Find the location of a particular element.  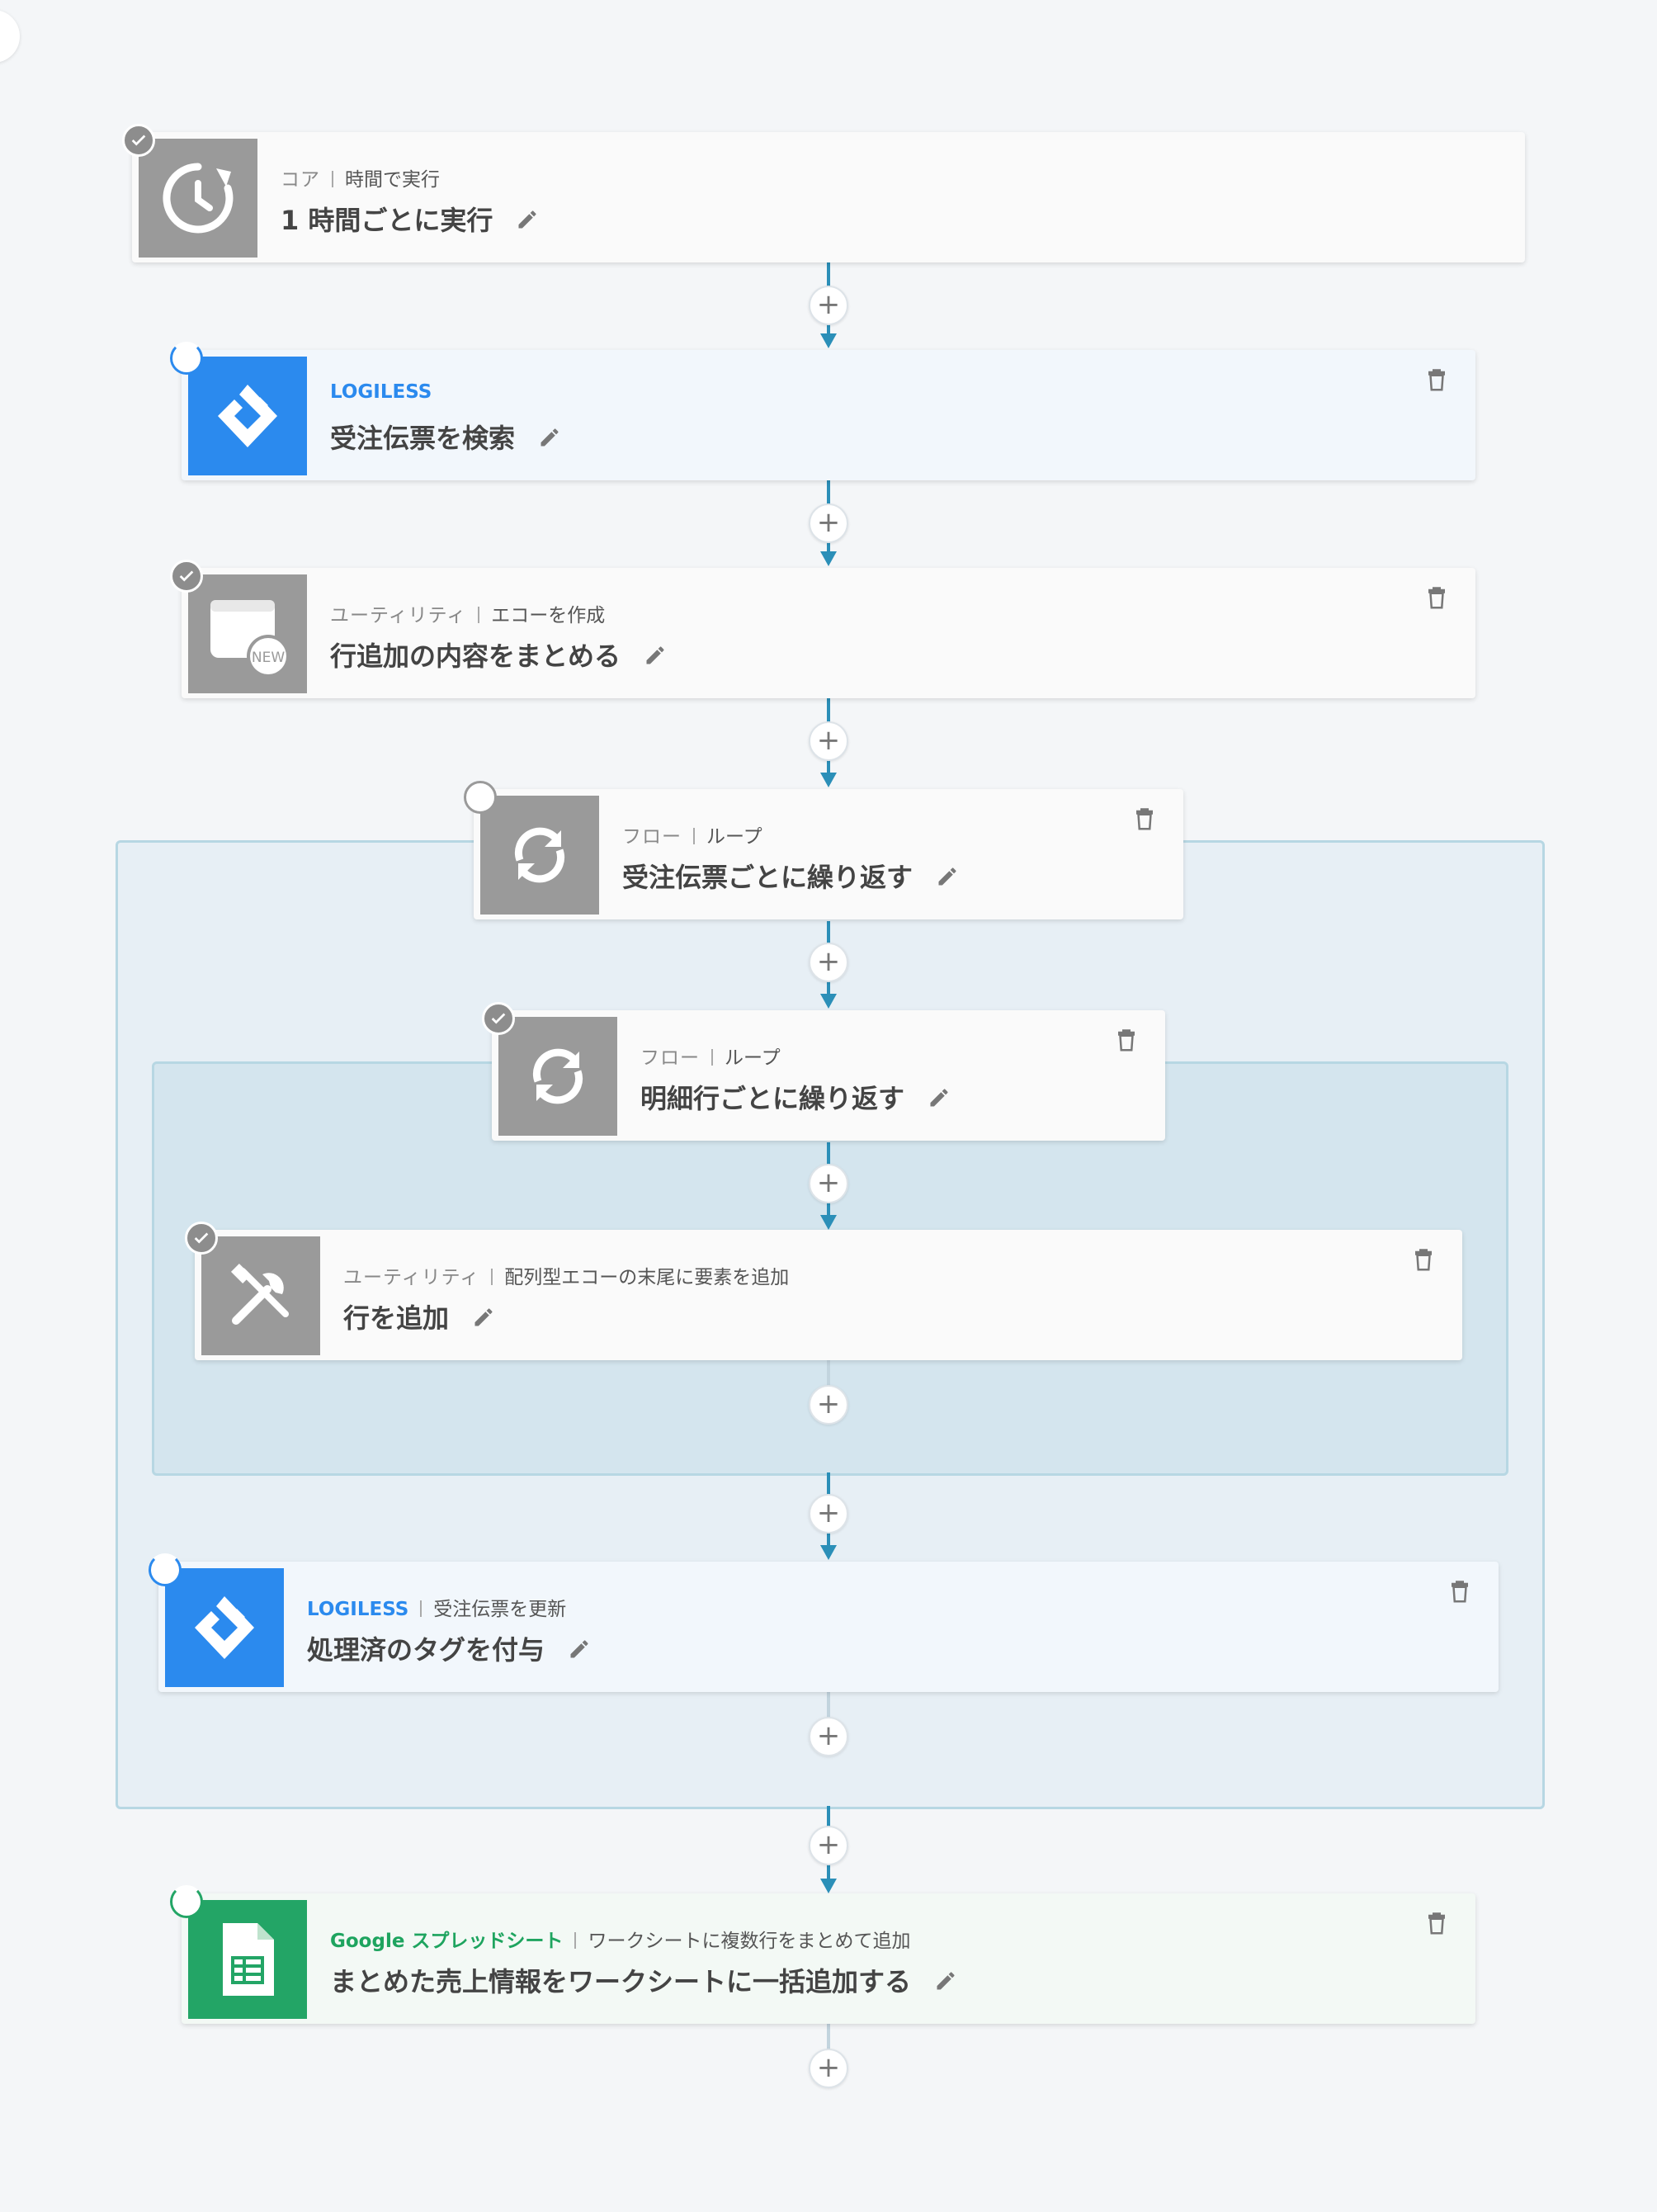

clock-icon is located at coordinates (198, 198).